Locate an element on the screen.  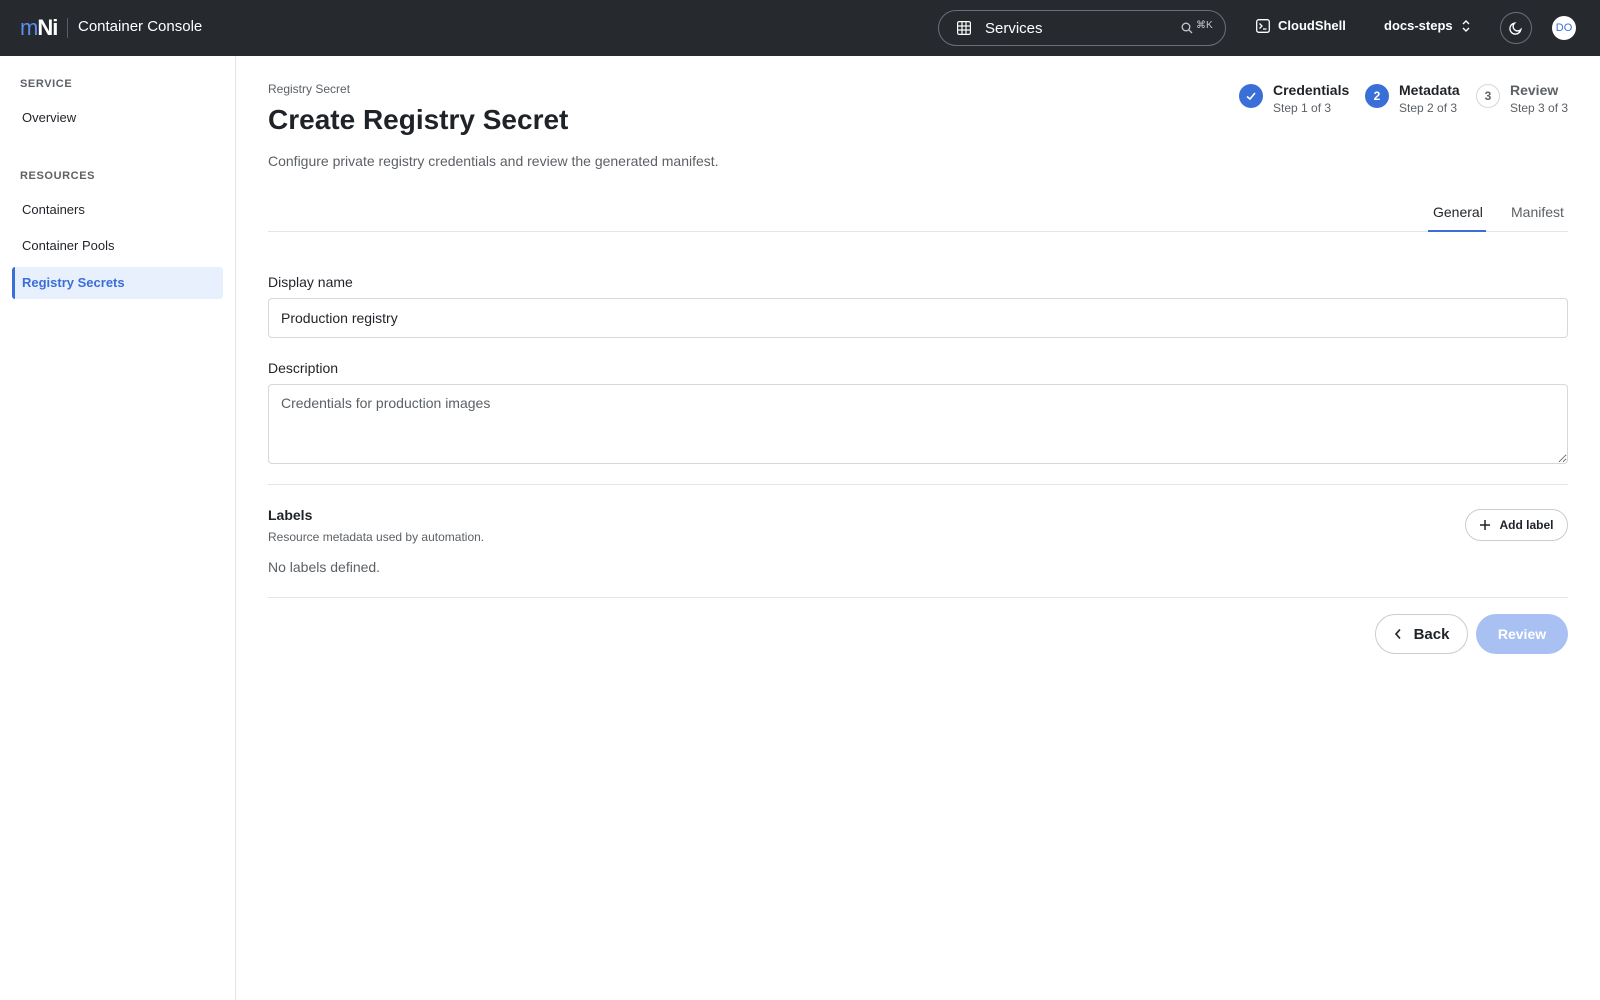
step-name: Metadata is located at coordinates (1429, 90).